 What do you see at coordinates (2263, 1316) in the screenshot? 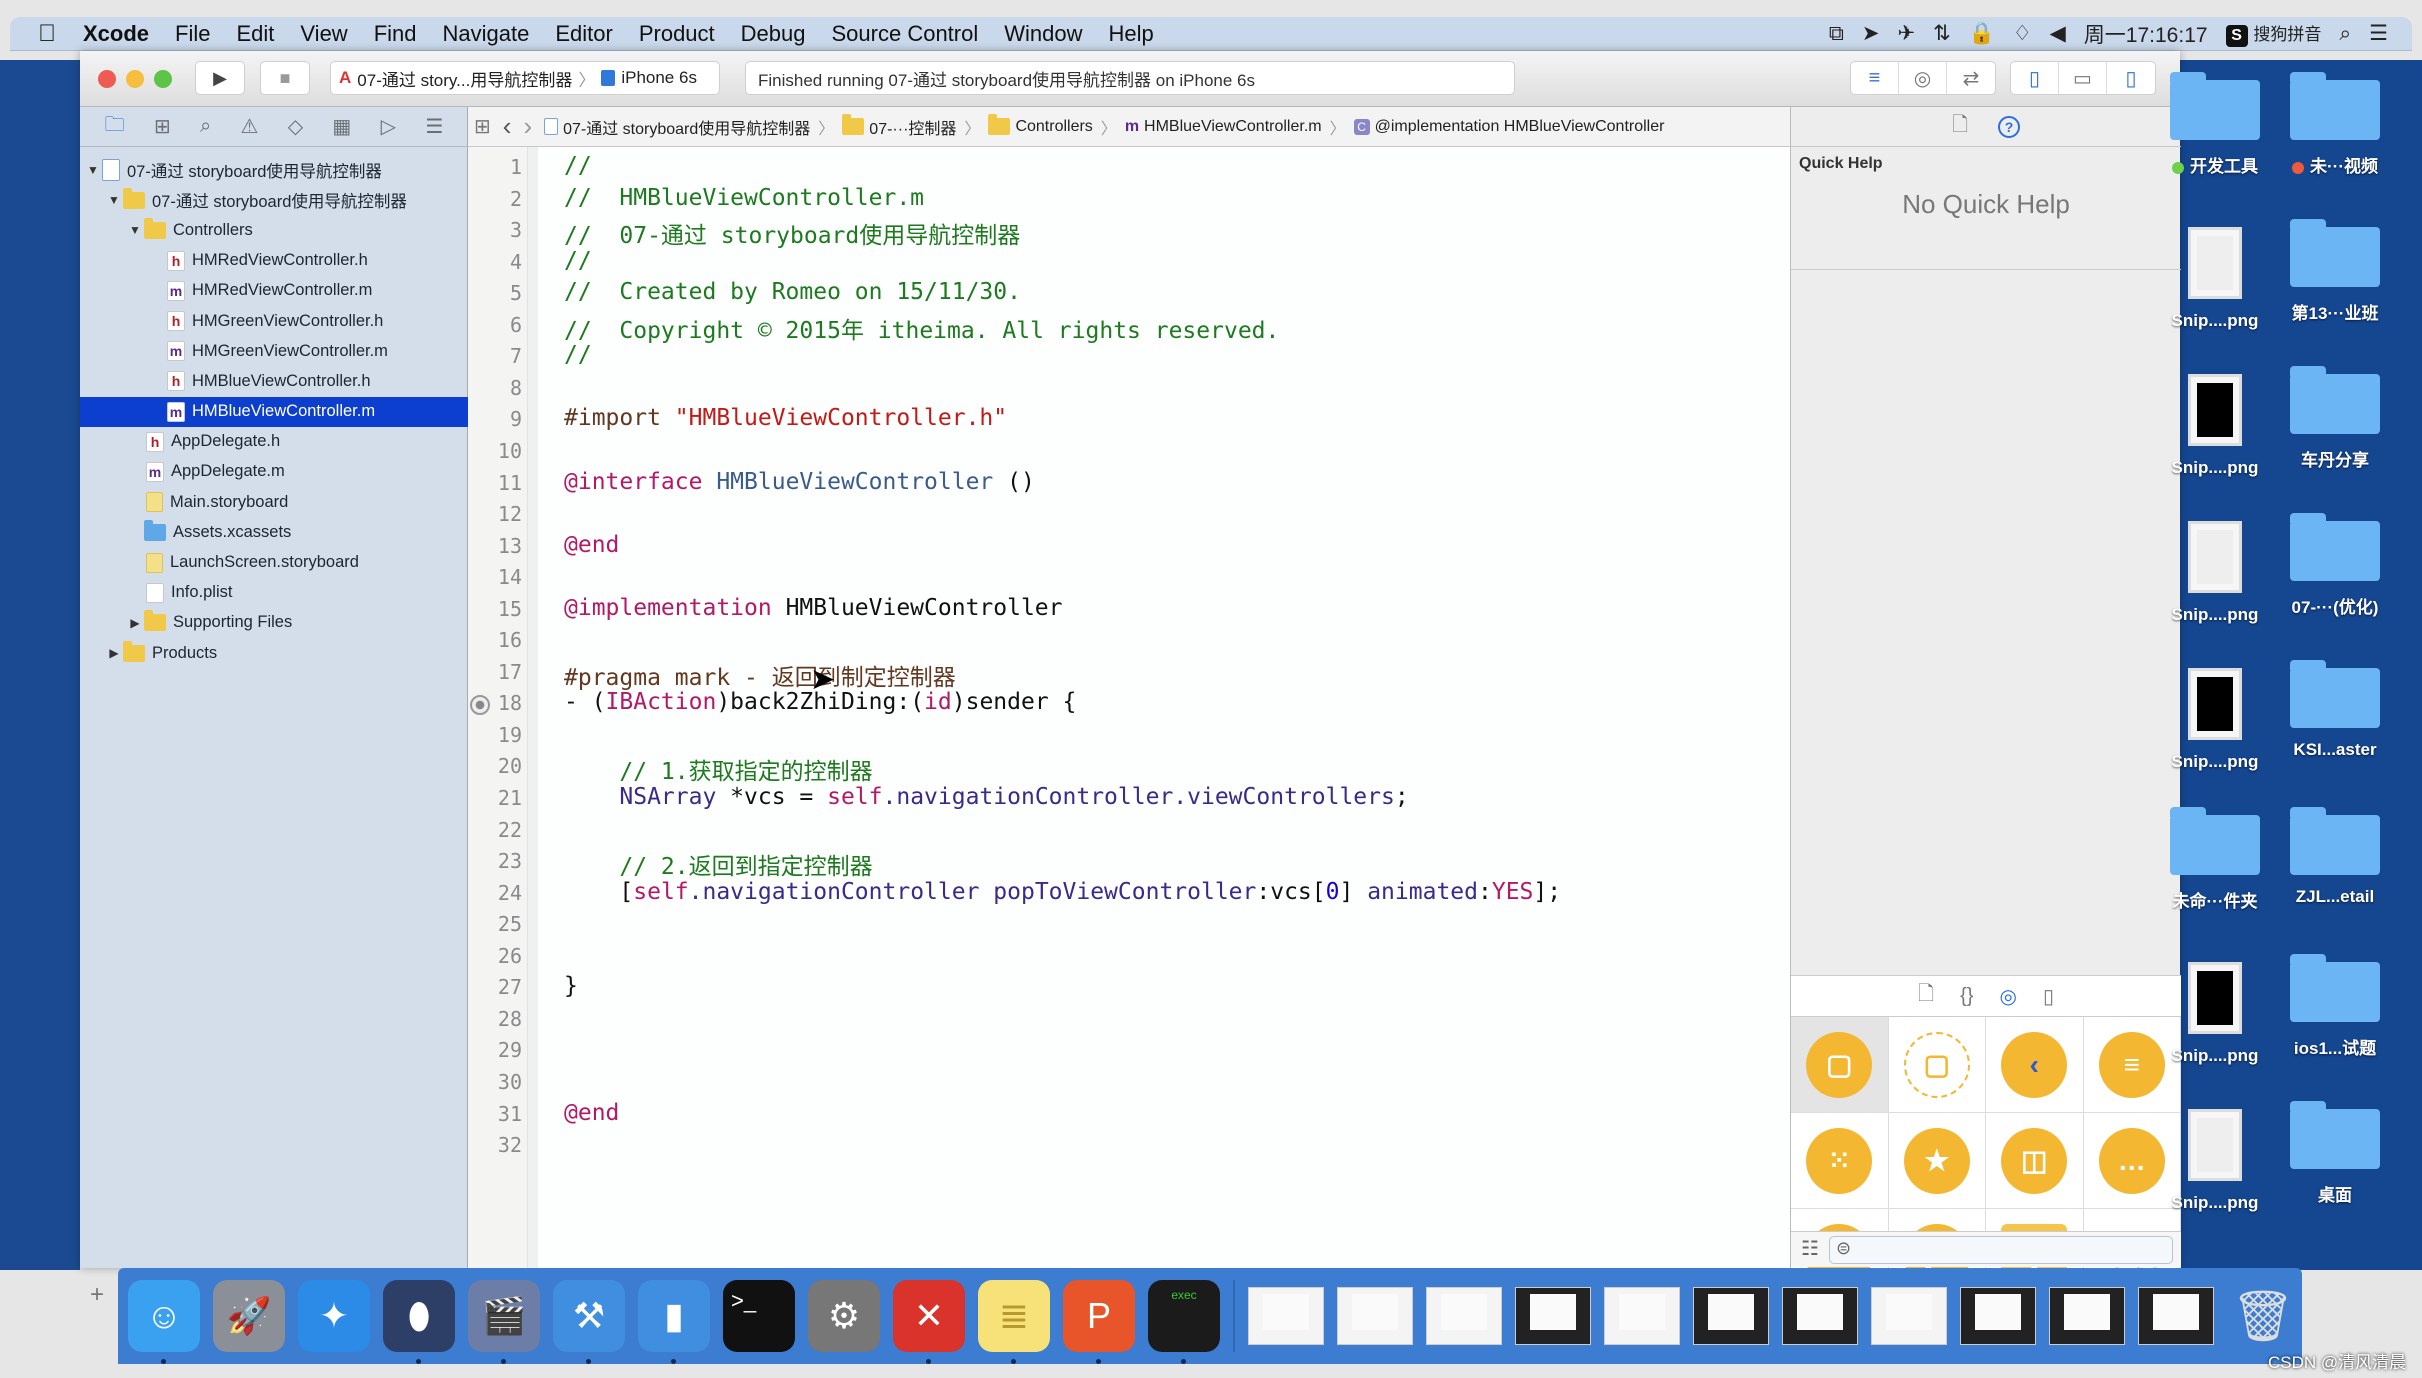
I see `dock-trash: 🗑` at bounding box center [2263, 1316].